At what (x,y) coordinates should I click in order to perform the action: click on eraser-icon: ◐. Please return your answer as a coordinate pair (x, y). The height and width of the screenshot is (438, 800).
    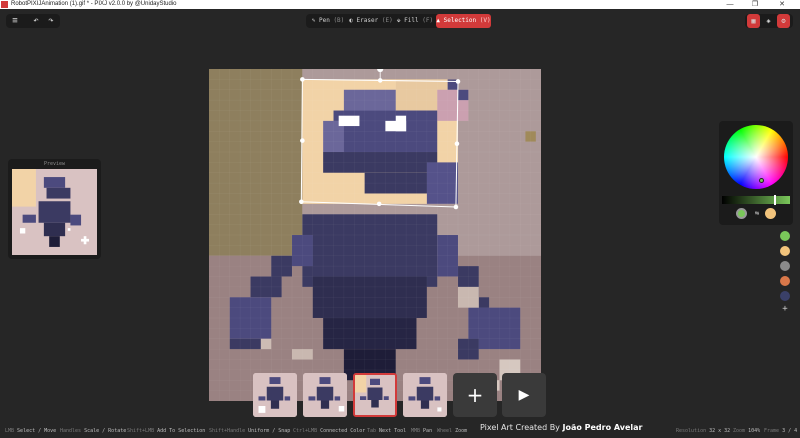
    Looking at the image, I should click on (351, 20).